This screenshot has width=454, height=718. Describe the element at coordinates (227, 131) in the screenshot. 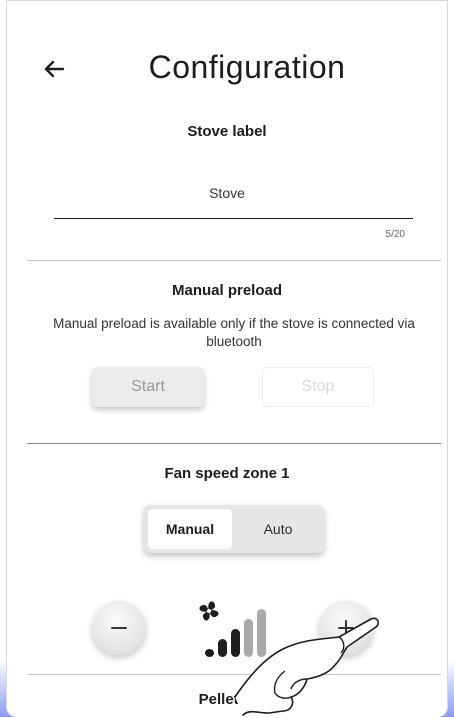

I see `stove-label-title: Stove label` at that location.